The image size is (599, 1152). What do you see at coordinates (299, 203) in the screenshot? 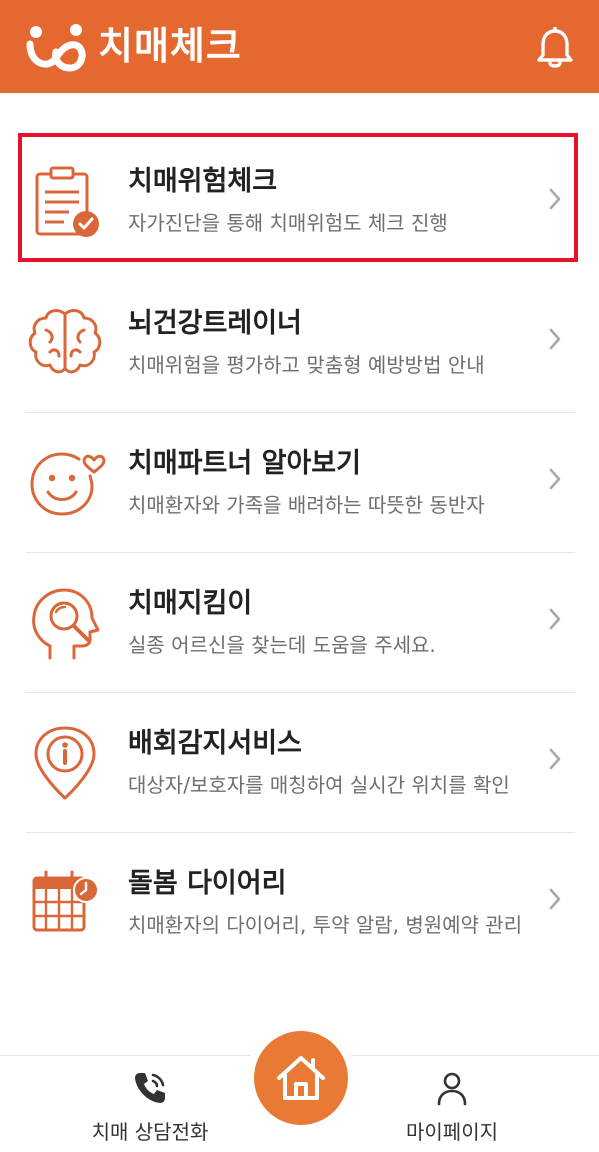
I see `menu-item-dementia-risk-check: 치매위험체크 자가진단을 통해 치매위험도 체크 진행` at bounding box center [299, 203].